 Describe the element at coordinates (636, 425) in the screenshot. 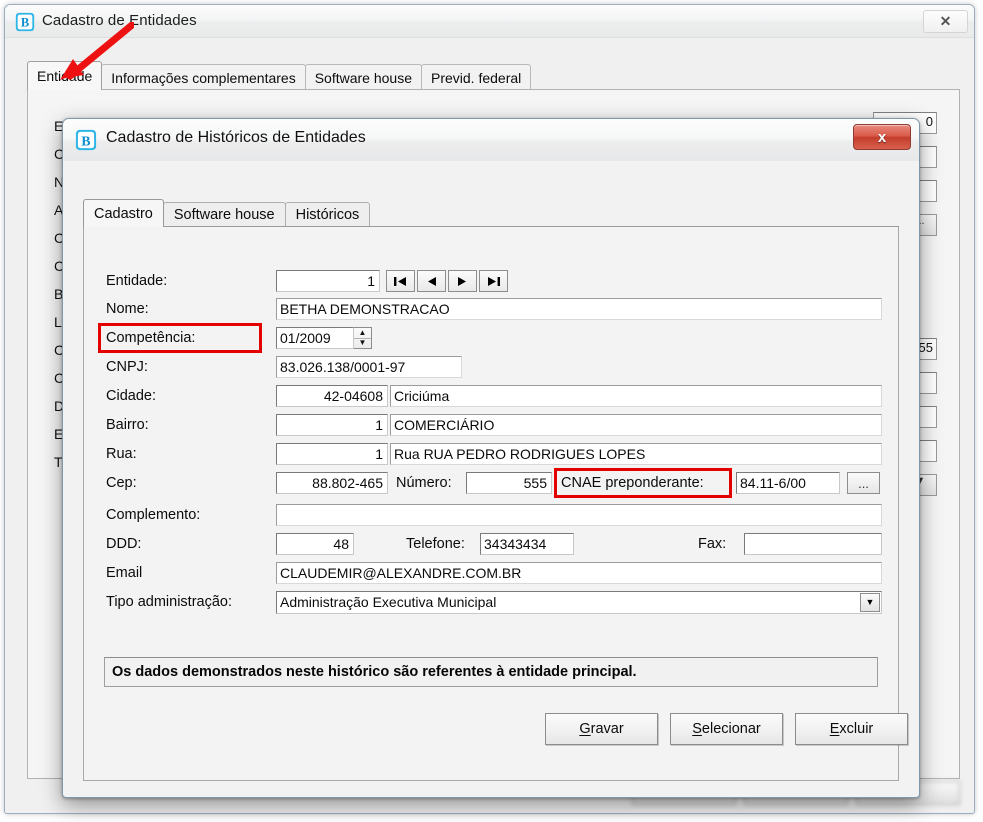

I see `bairro-name-input: COMERCIÁRIO` at that location.